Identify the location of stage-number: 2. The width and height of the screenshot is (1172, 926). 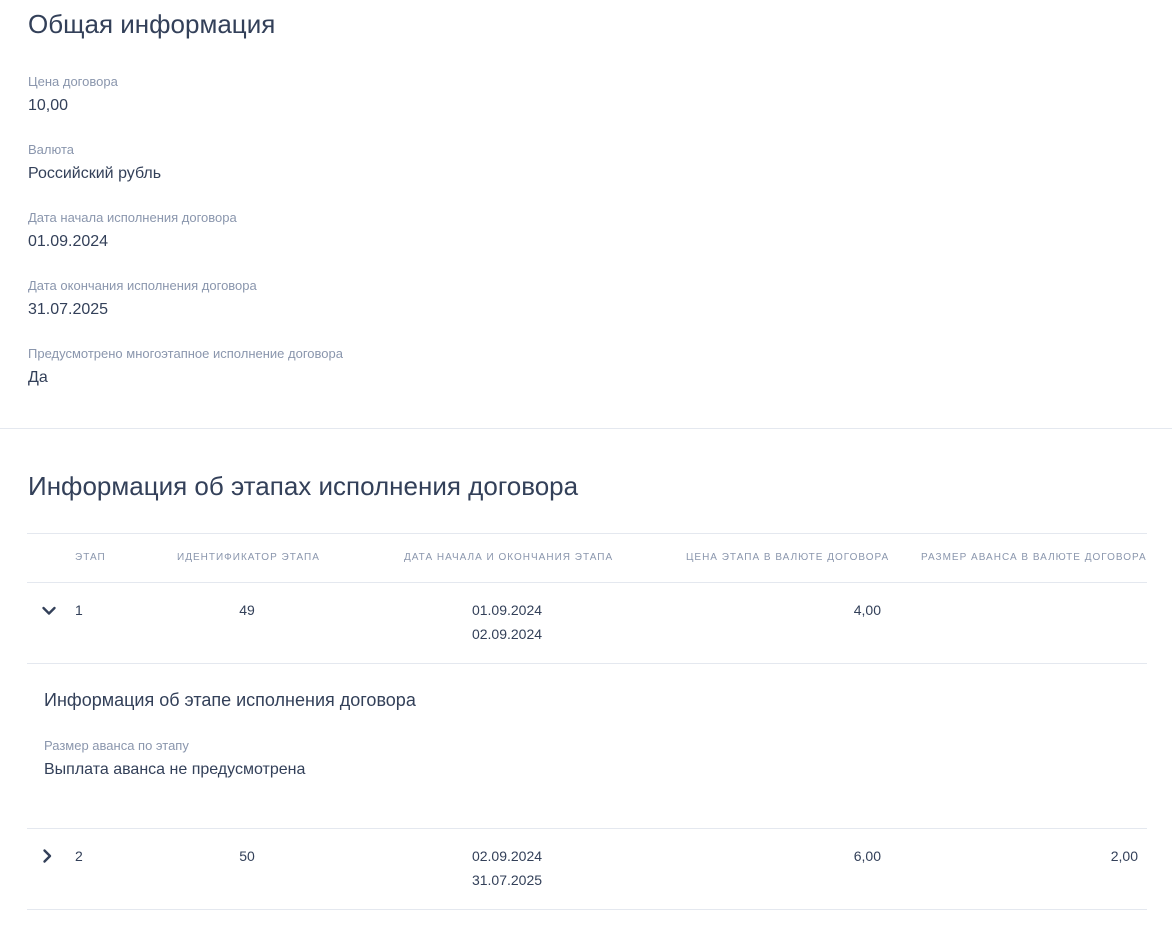
(79, 856).